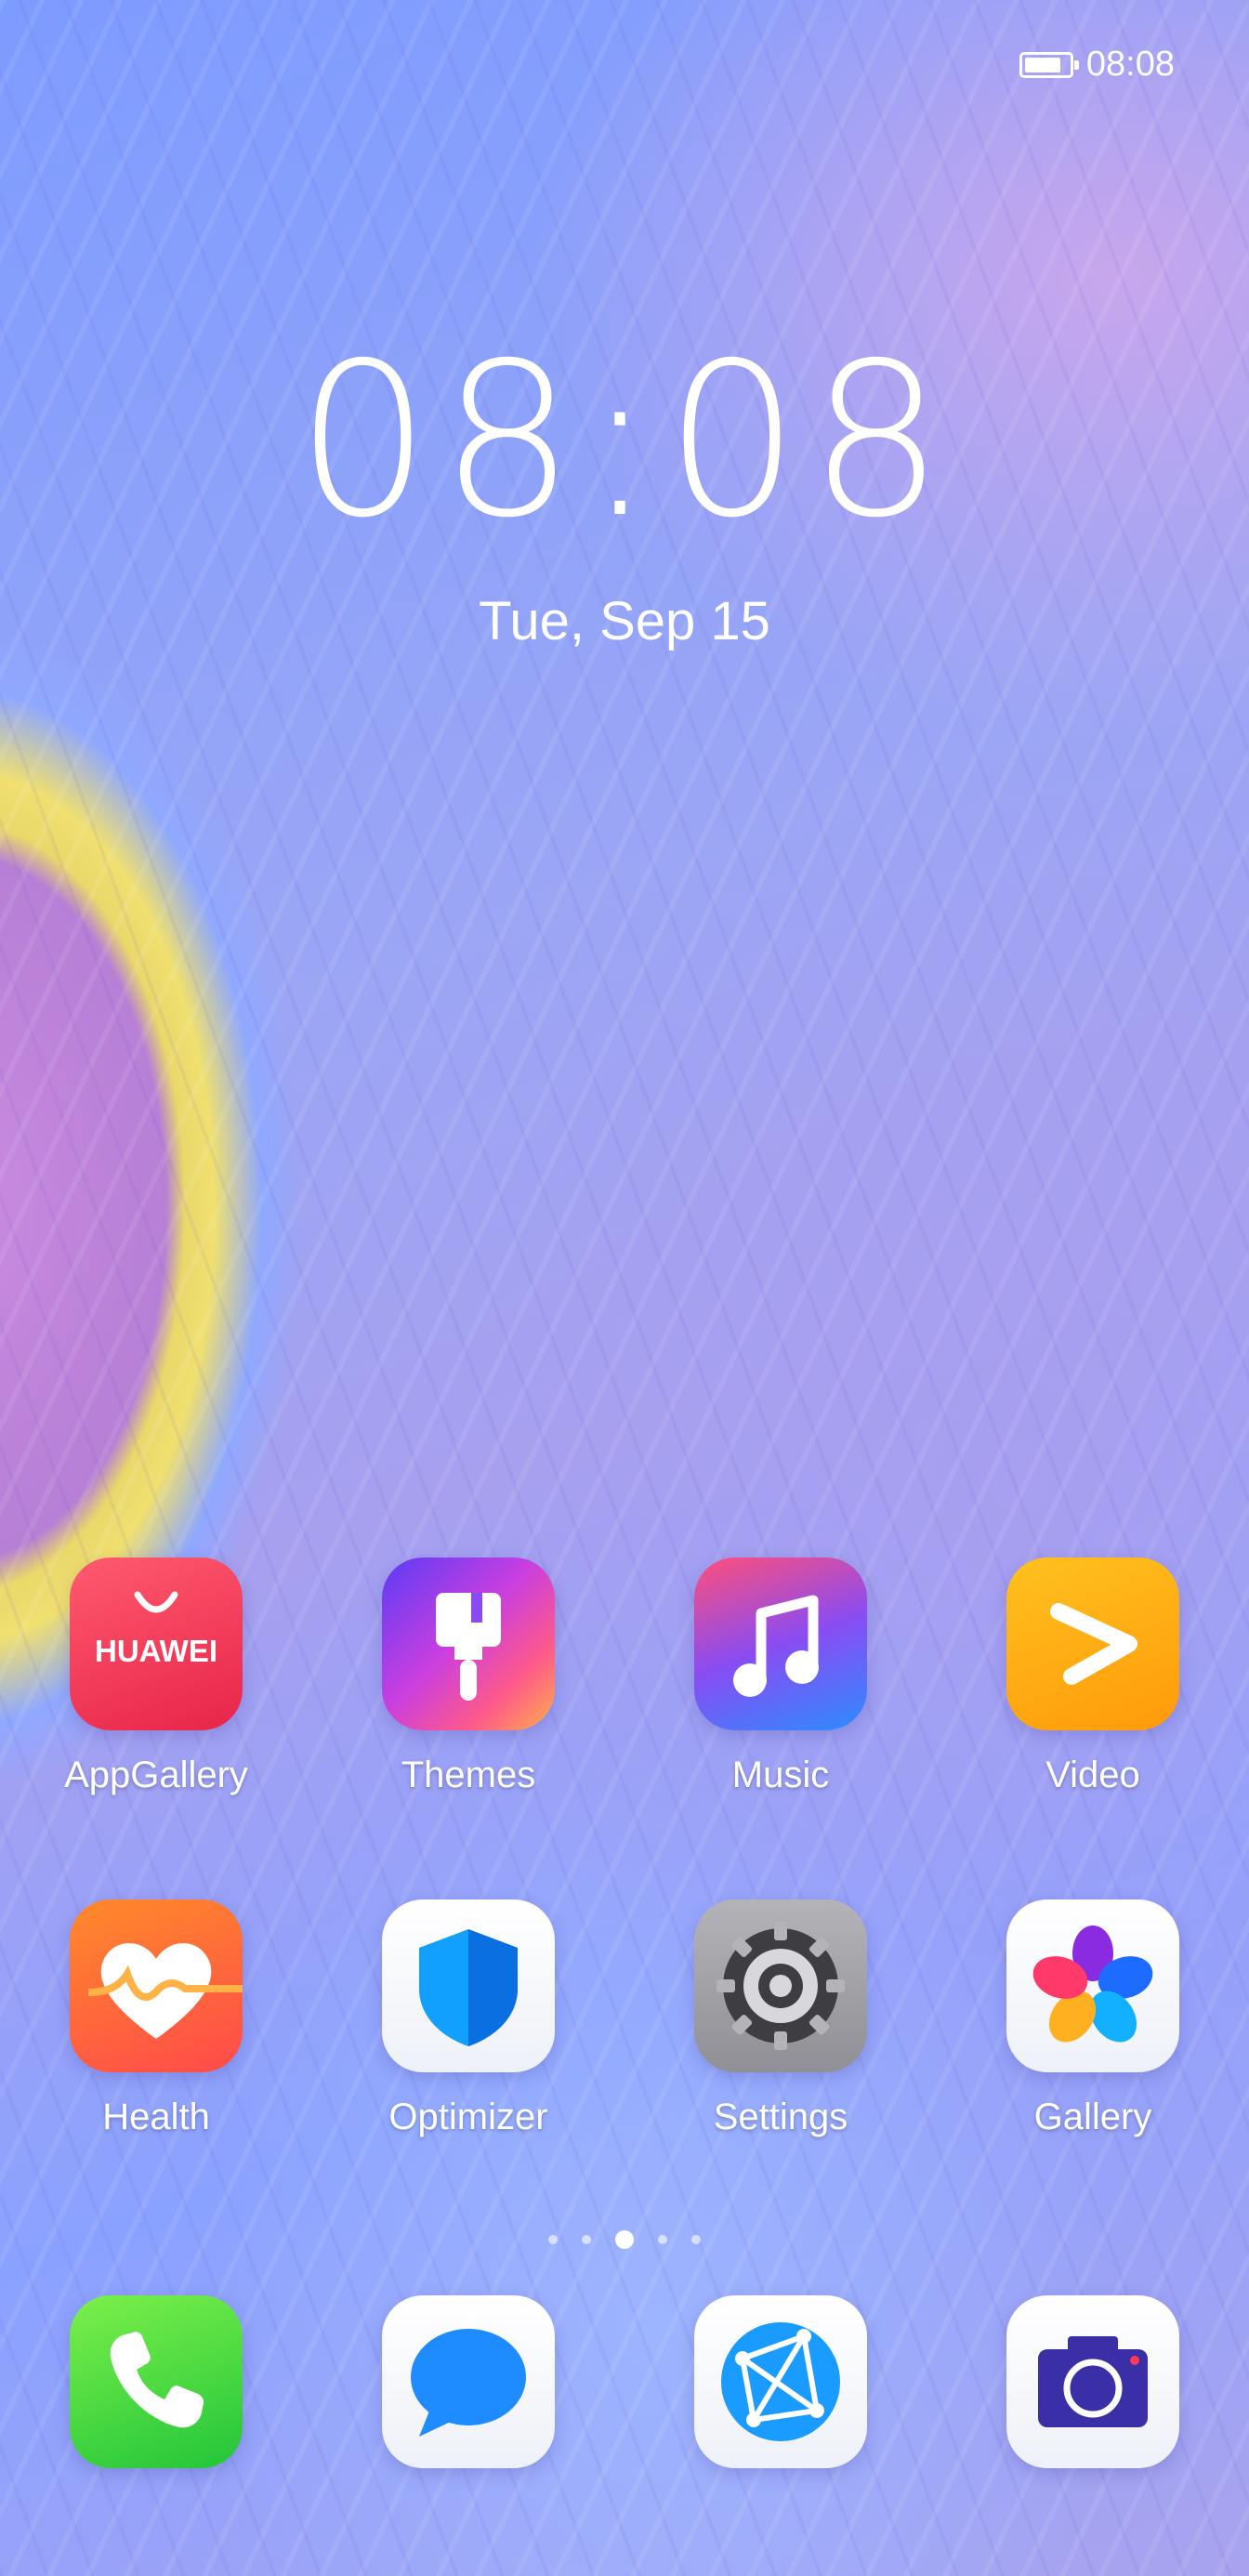 The height and width of the screenshot is (2576, 1249). I want to click on app-label: AppGallery, so click(156, 1775).